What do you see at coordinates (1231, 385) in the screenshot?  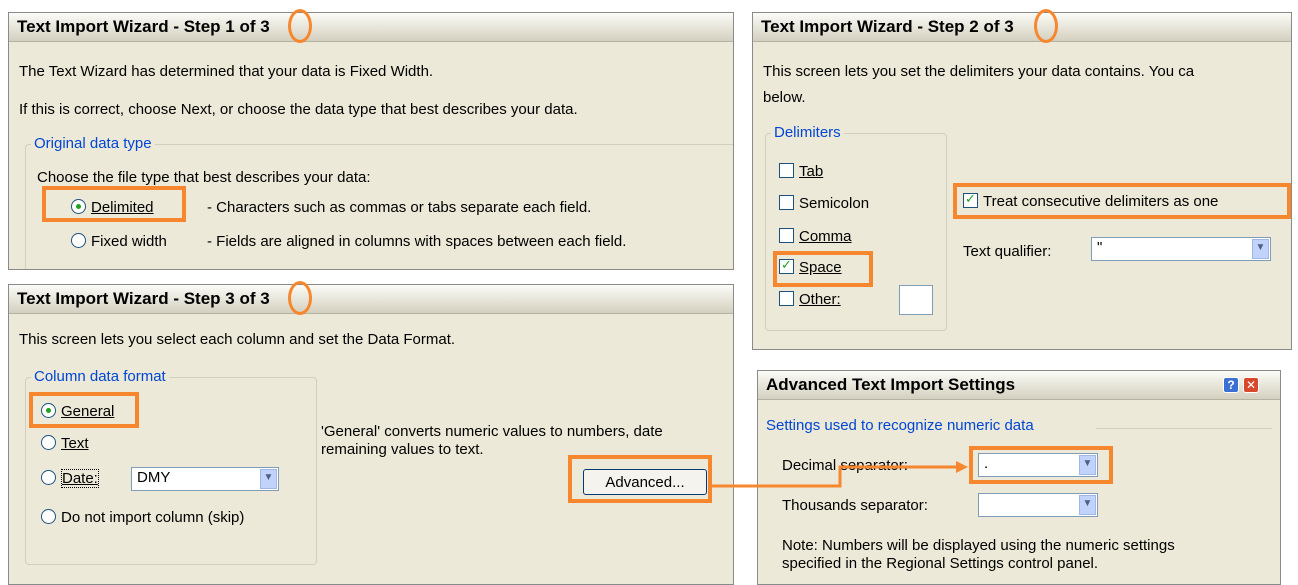 I see `help-icon: ?` at bounding box center [1231, 385].